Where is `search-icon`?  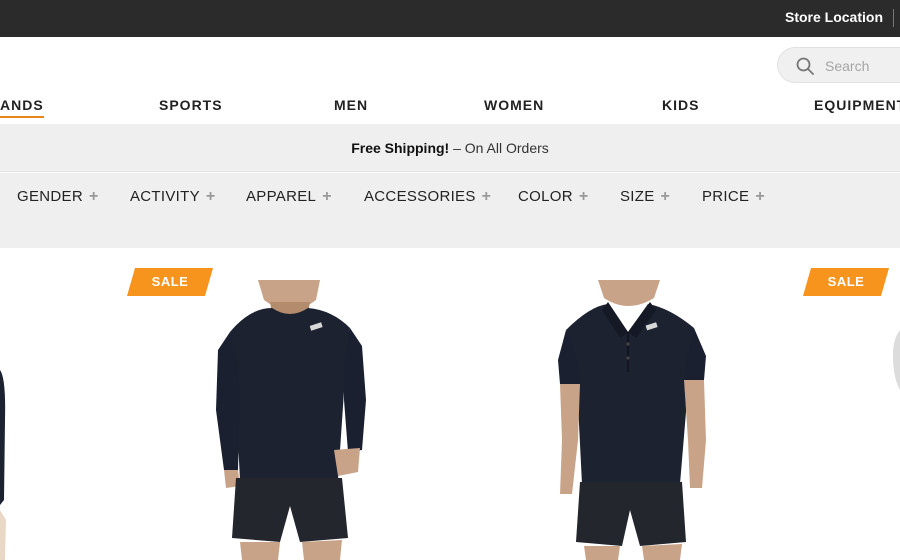
search-icon is located at coordinates (805, 66).